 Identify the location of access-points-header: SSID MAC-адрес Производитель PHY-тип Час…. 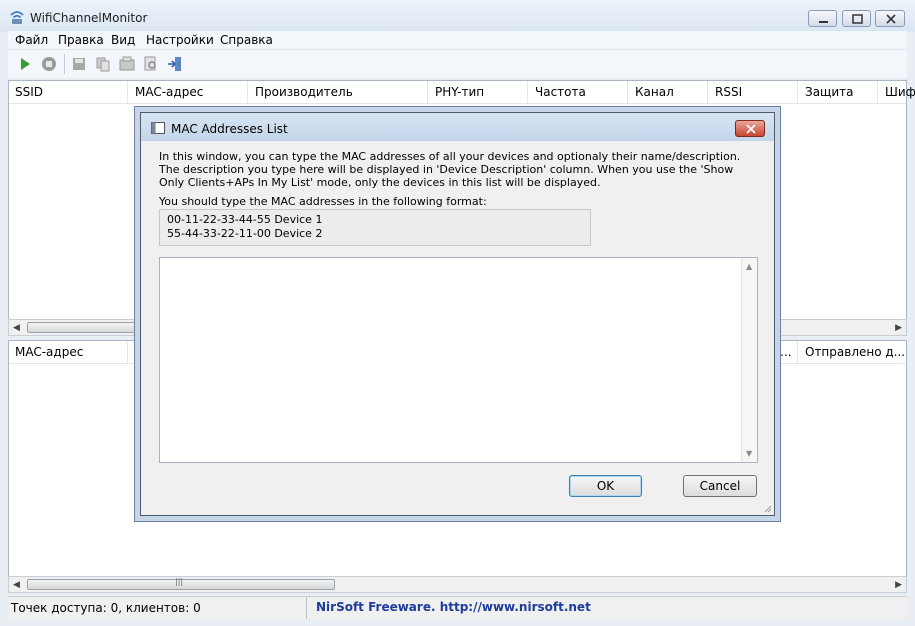
(462, 92).